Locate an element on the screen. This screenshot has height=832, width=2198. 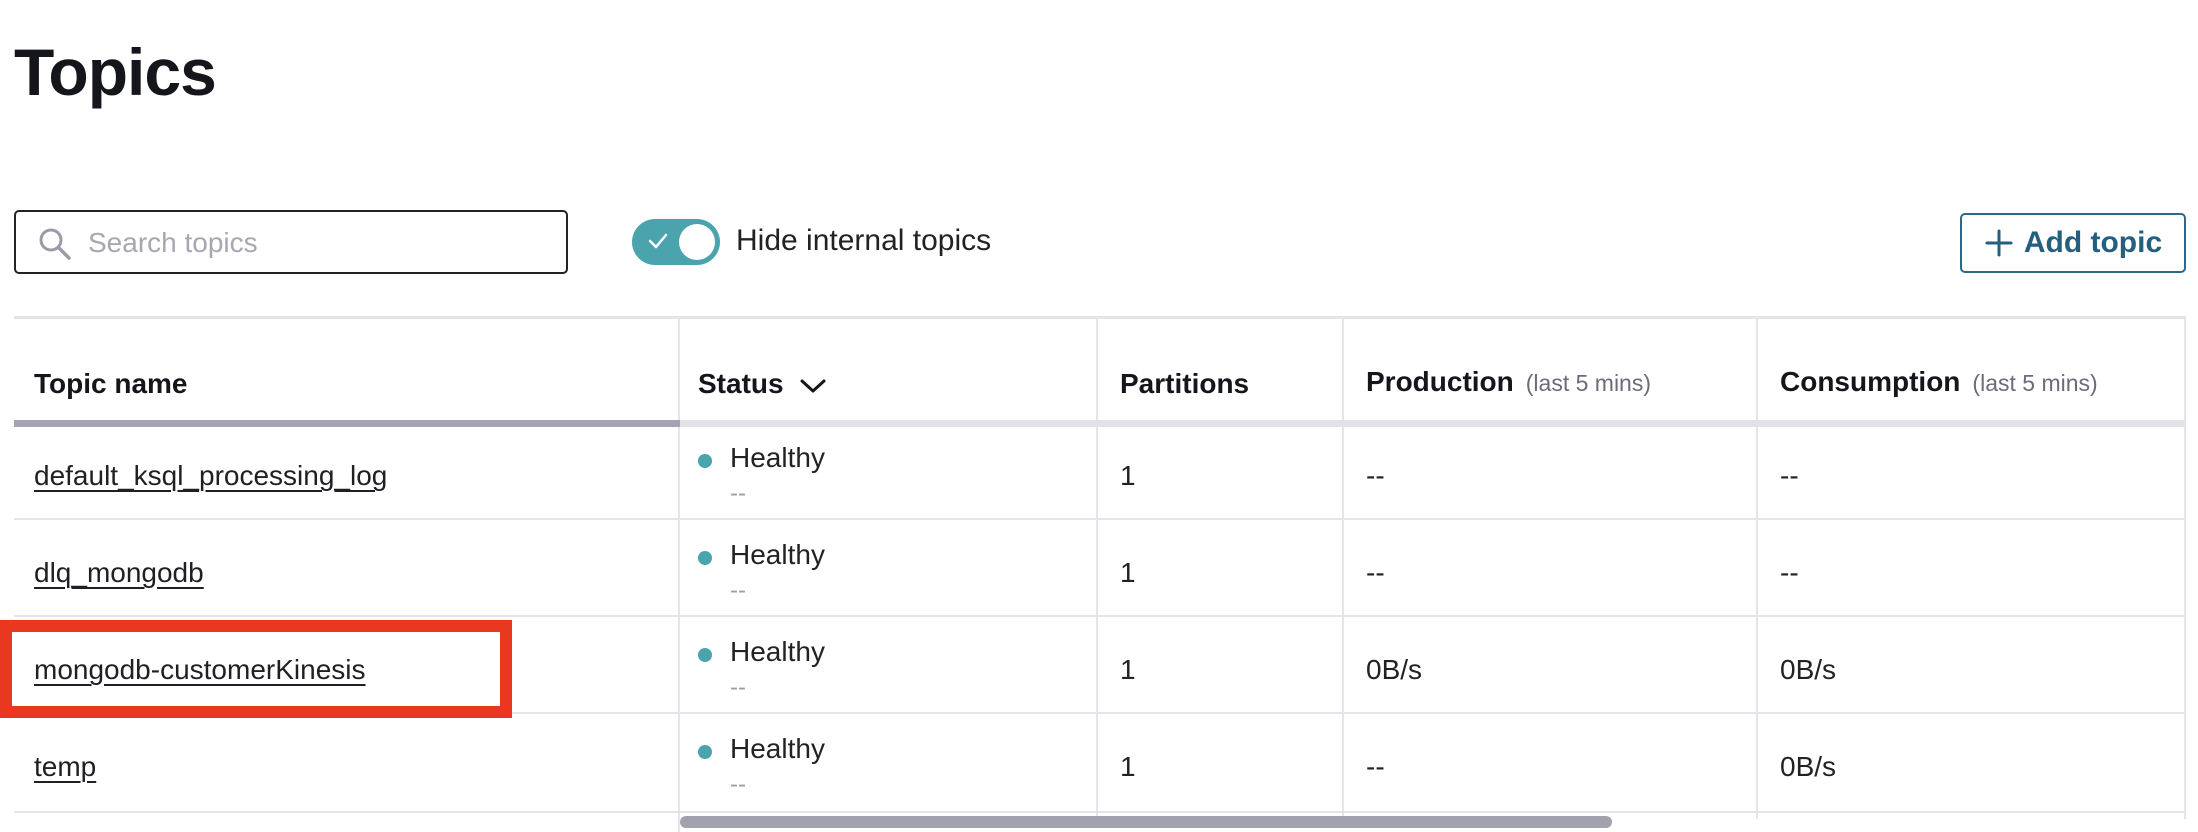
header-underline is located at coordinates (1433, 423).